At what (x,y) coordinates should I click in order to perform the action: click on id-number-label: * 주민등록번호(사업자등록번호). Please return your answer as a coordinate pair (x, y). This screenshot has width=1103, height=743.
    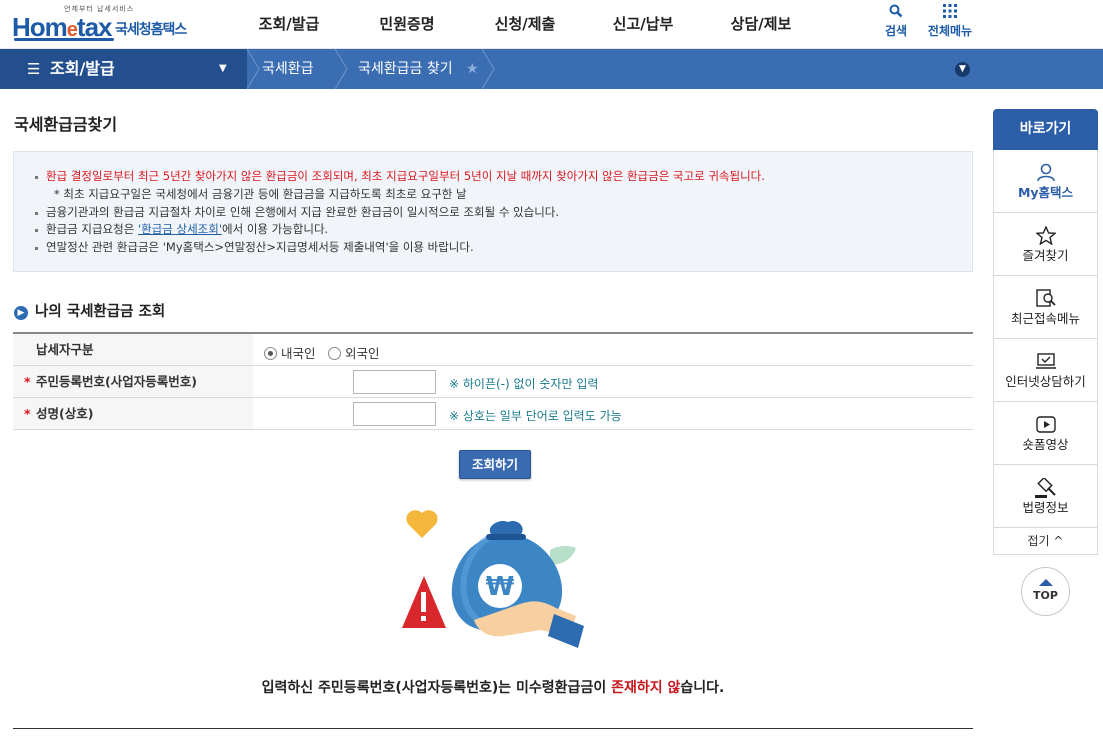
    Looking at the image, I should click on (133, 381).